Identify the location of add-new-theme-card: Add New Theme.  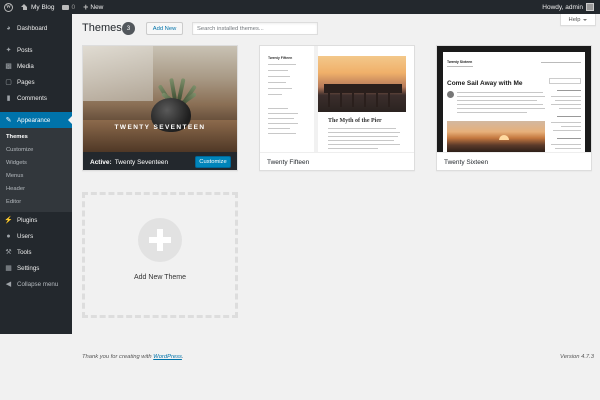
(160, 255).